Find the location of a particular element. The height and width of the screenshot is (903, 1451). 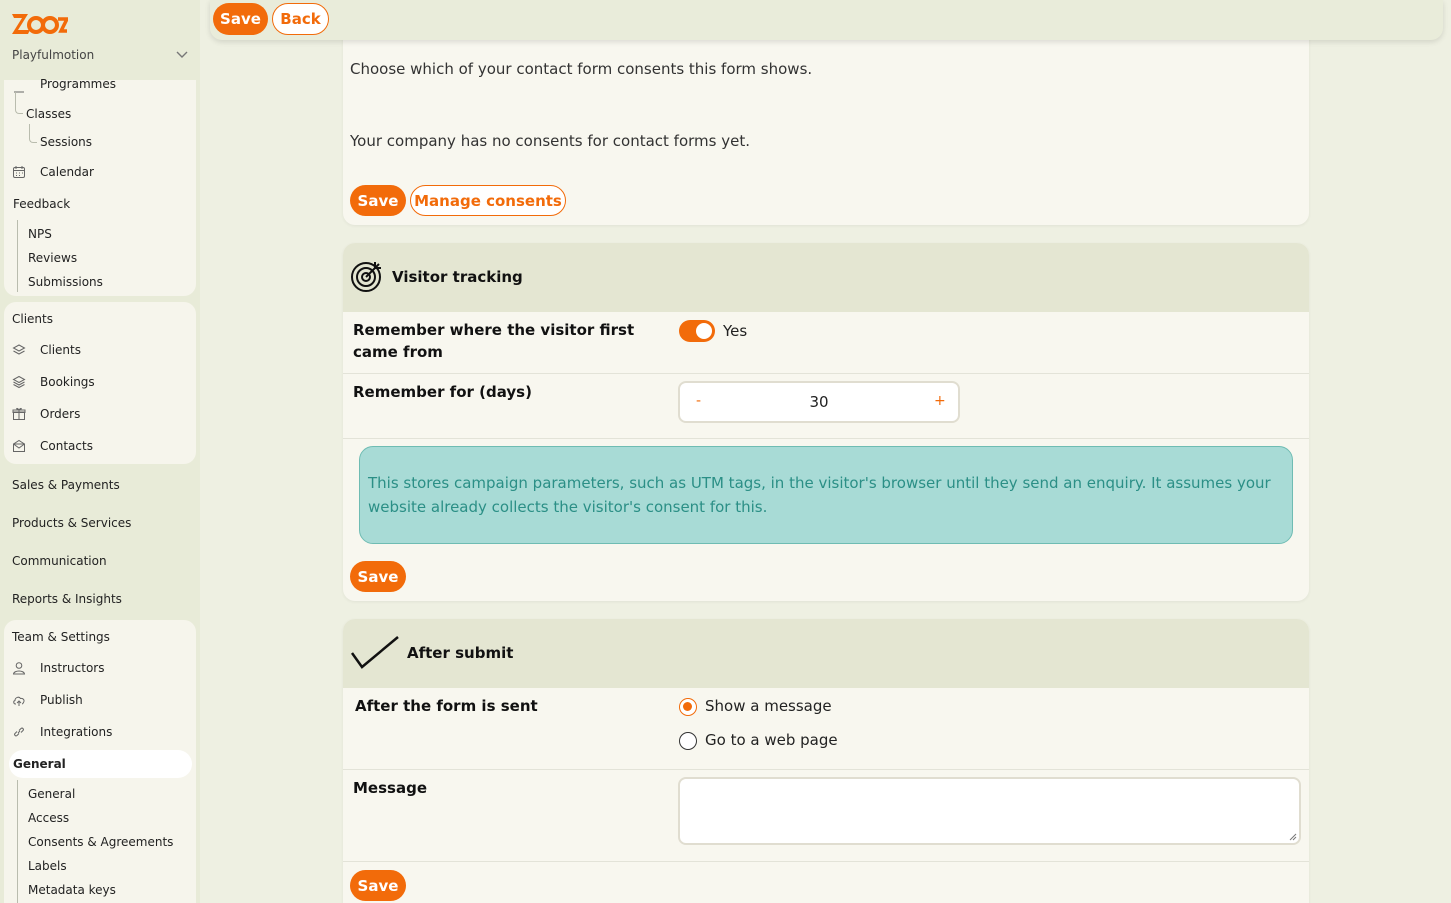

target-icon is located at coordinates (366, 277).